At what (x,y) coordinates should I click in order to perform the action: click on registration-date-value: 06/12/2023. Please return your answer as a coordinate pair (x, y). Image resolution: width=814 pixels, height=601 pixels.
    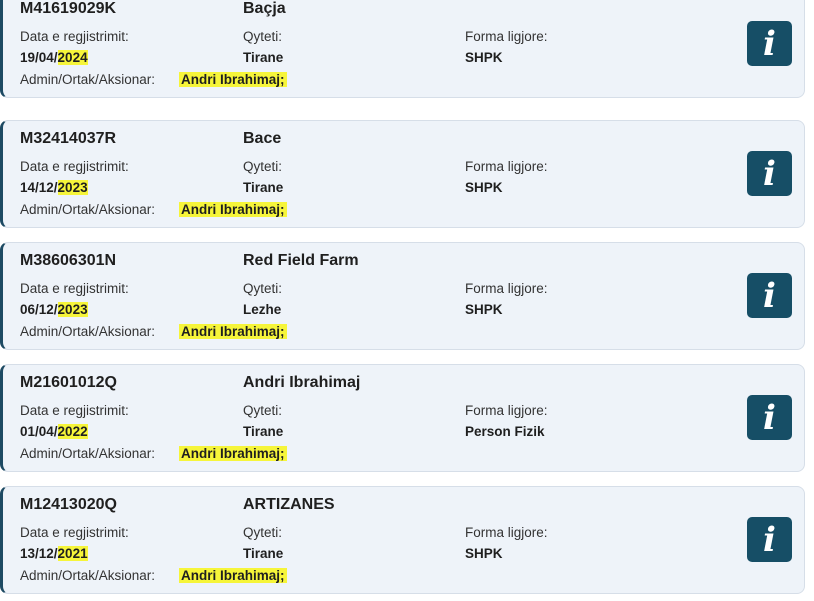
    Looking at the image, I should click on (54, 309).